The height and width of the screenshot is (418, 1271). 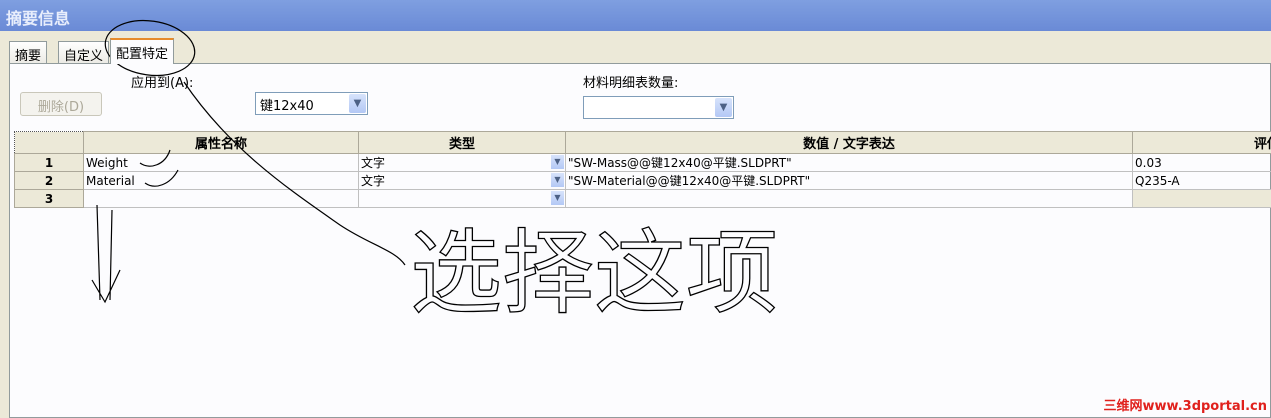 What do you see at coordinates (631, 83) in the screenshot?
I see `bom-qty-label: 材料明细表数量:` at bounding box center [631, 83].